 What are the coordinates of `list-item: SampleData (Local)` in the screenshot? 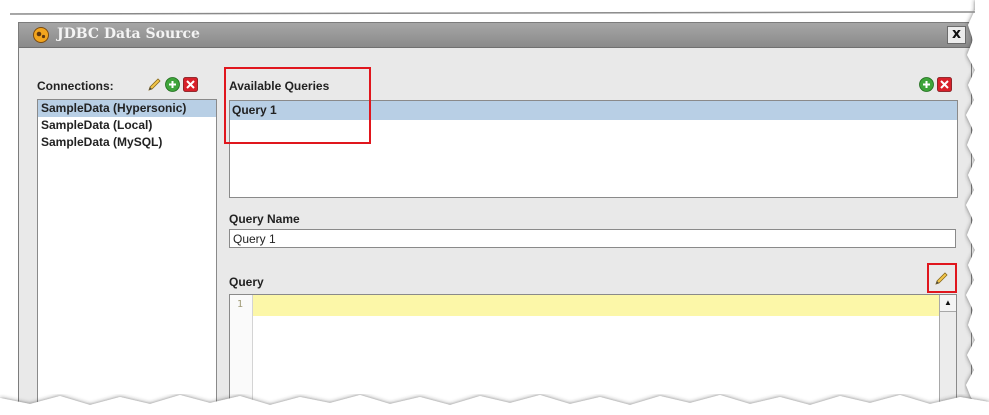 It's located at (127, 125).